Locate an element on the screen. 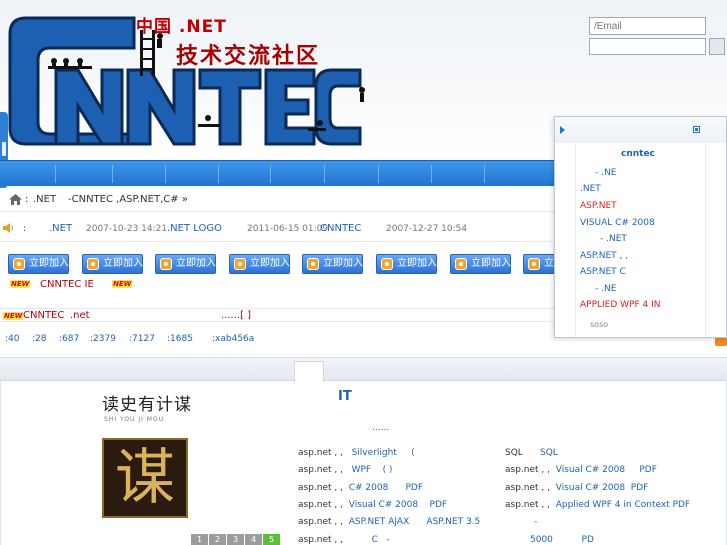 The width and height of the screenshot is (727, 545). group-info-row: NEW CNNTEC IE NEW is located at coordinates (277, 285).